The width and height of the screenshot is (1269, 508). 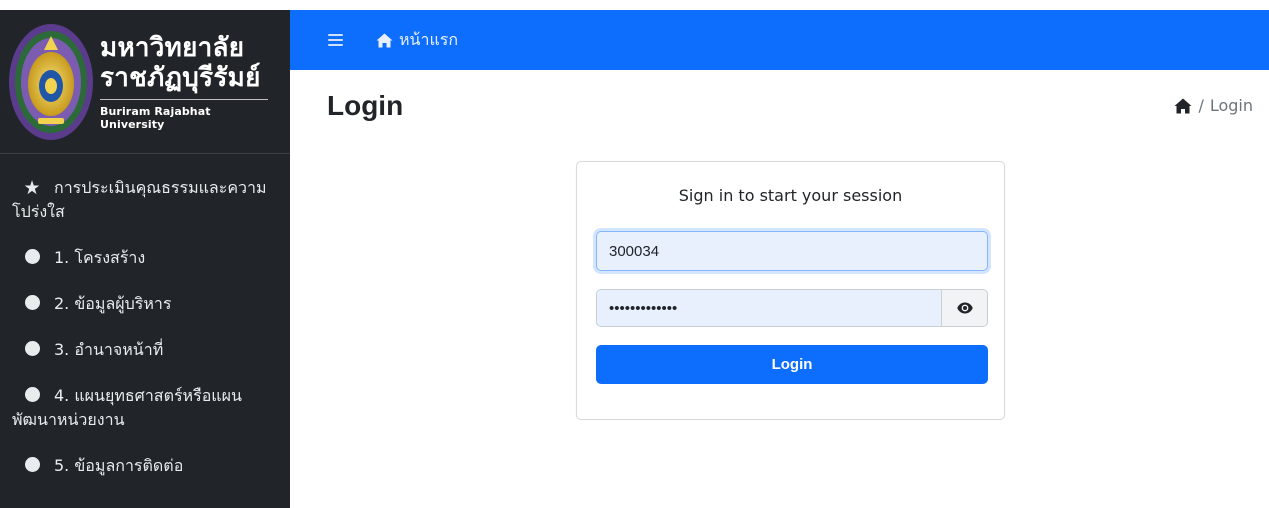 What do you see at coordinates (790, 195) in the screenshot?
I see `login-box-message: Sign in to start your session` at bounding box center [790, 195].